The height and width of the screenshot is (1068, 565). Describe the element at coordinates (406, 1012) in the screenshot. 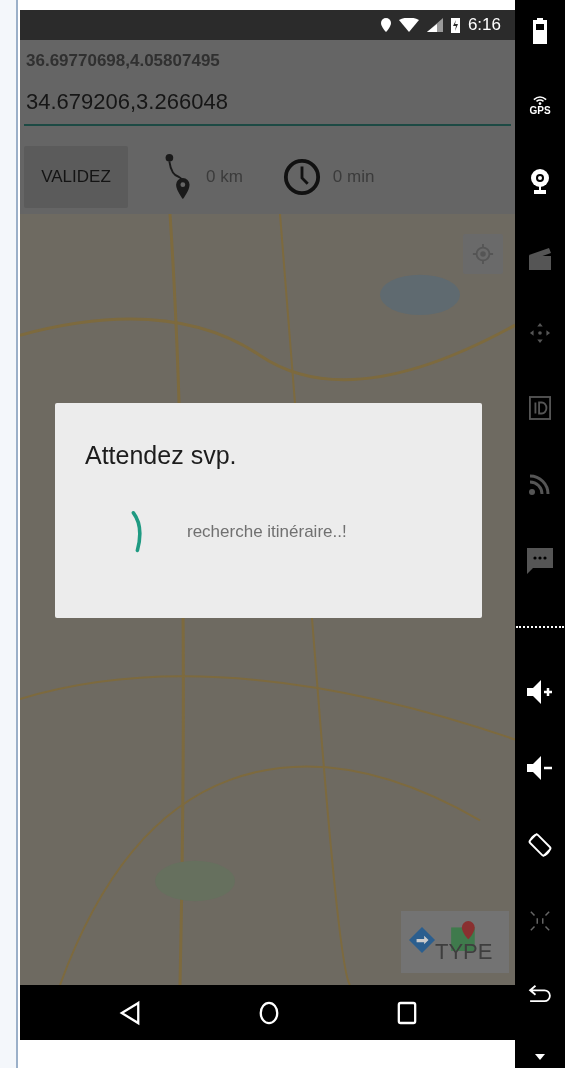

I see `recents-icon` at that location.